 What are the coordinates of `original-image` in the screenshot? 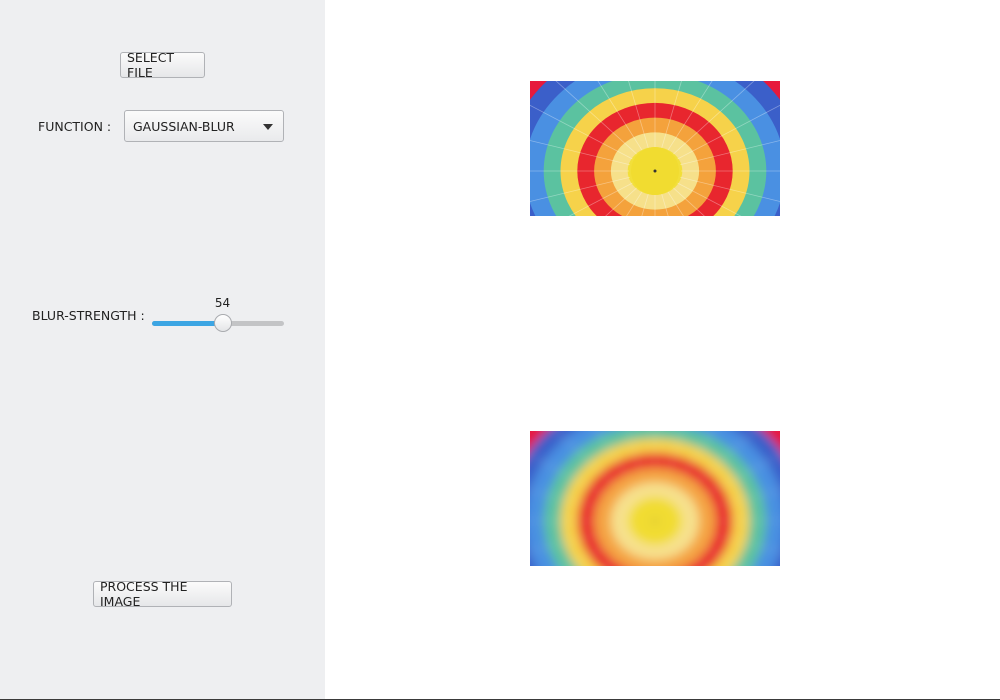 It's located at (655, 148).